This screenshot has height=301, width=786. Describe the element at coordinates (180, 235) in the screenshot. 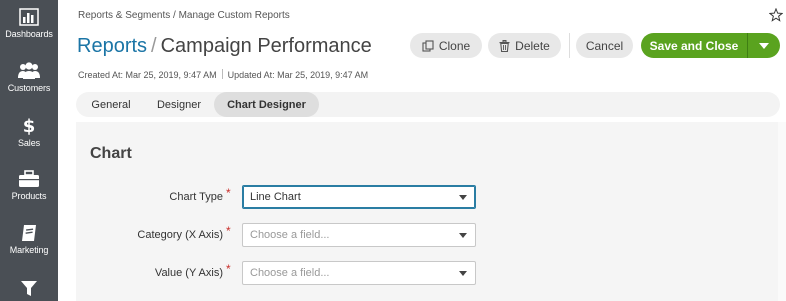

I see `field-label: Category (X Axis)` at that location.